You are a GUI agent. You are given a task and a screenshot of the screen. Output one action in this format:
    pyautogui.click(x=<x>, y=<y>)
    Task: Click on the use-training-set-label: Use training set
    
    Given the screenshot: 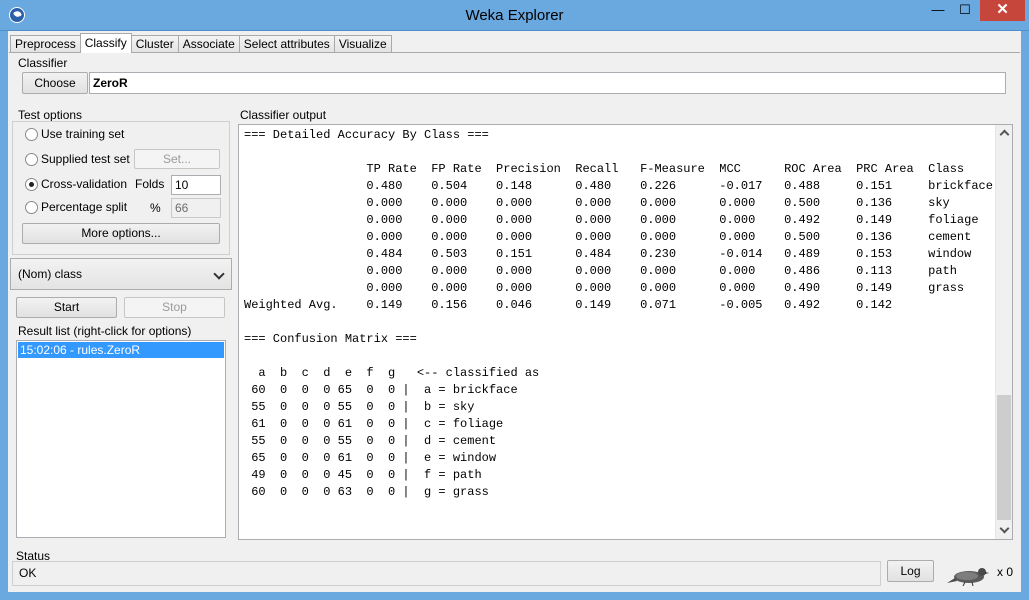 What is the action you would take?
    pyautogui.click(x=83, y=134)
    